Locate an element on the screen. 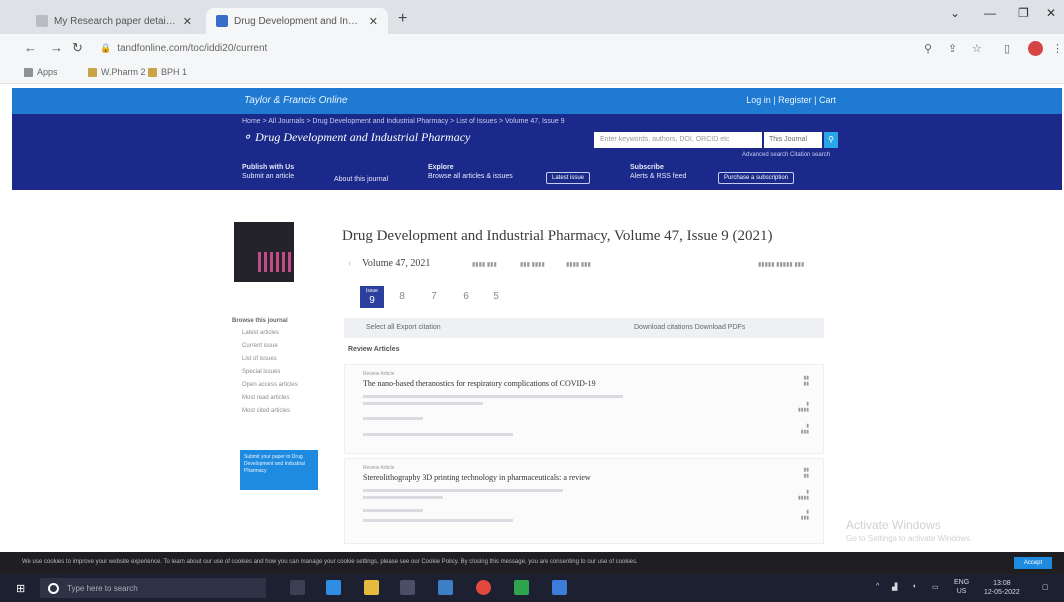 The image size is (1064, 602). accept-cookies-button: Accept is located at coordinates (1033, 563).